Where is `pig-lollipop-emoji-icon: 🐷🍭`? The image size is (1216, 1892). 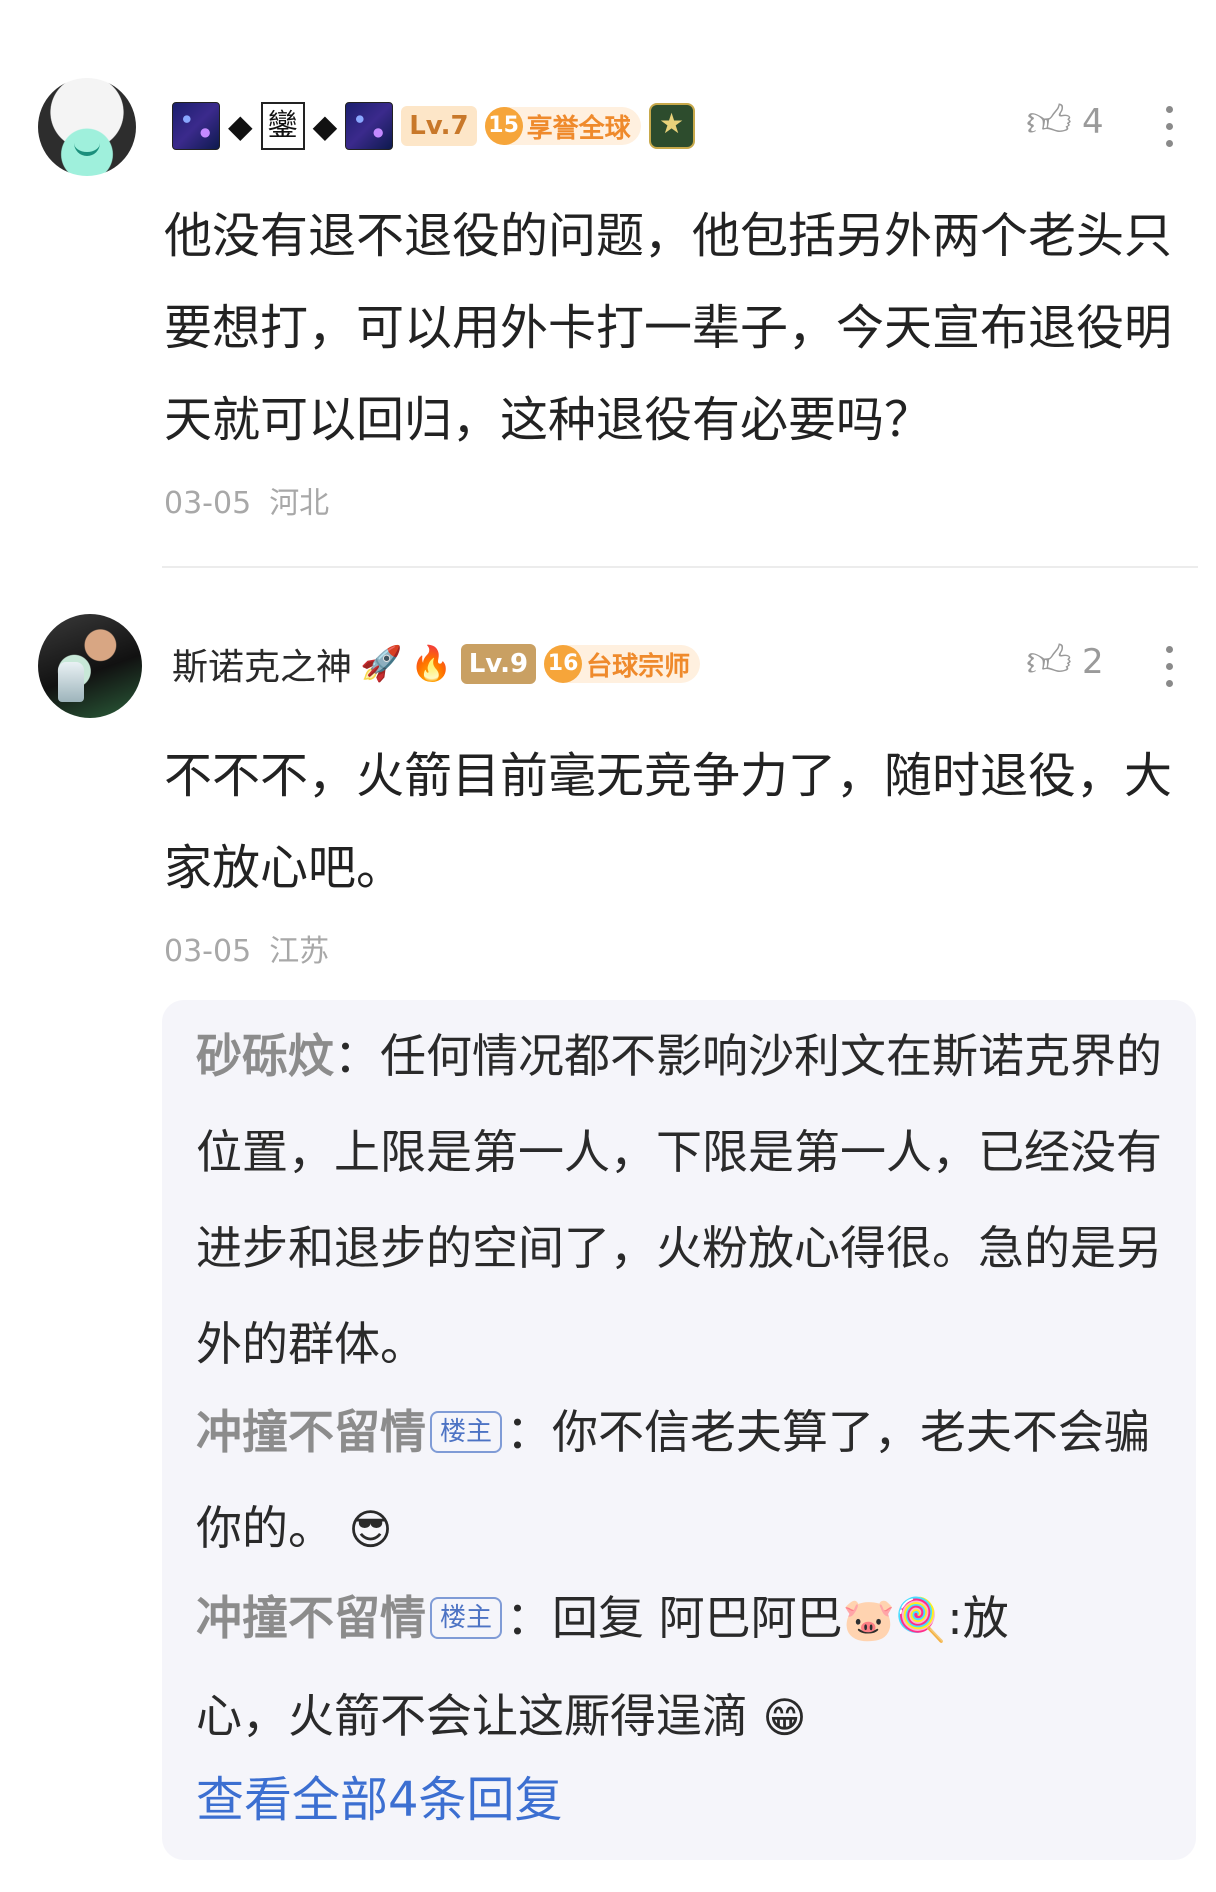
pig-lollipop-emoji-icon: 🐷🍭 is located at coordinates (895, 1619).